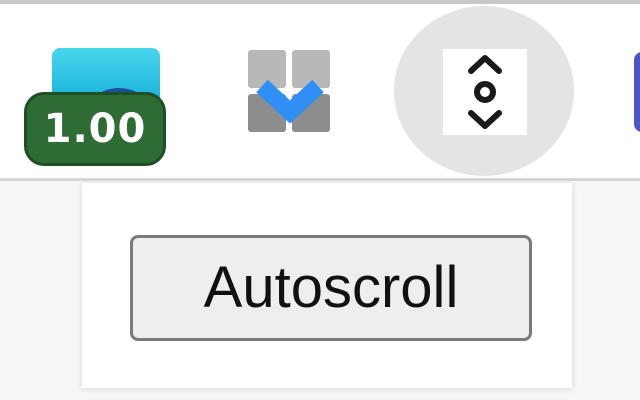  I want to click on teal-extension-button: 1.00, so click(97, 106).